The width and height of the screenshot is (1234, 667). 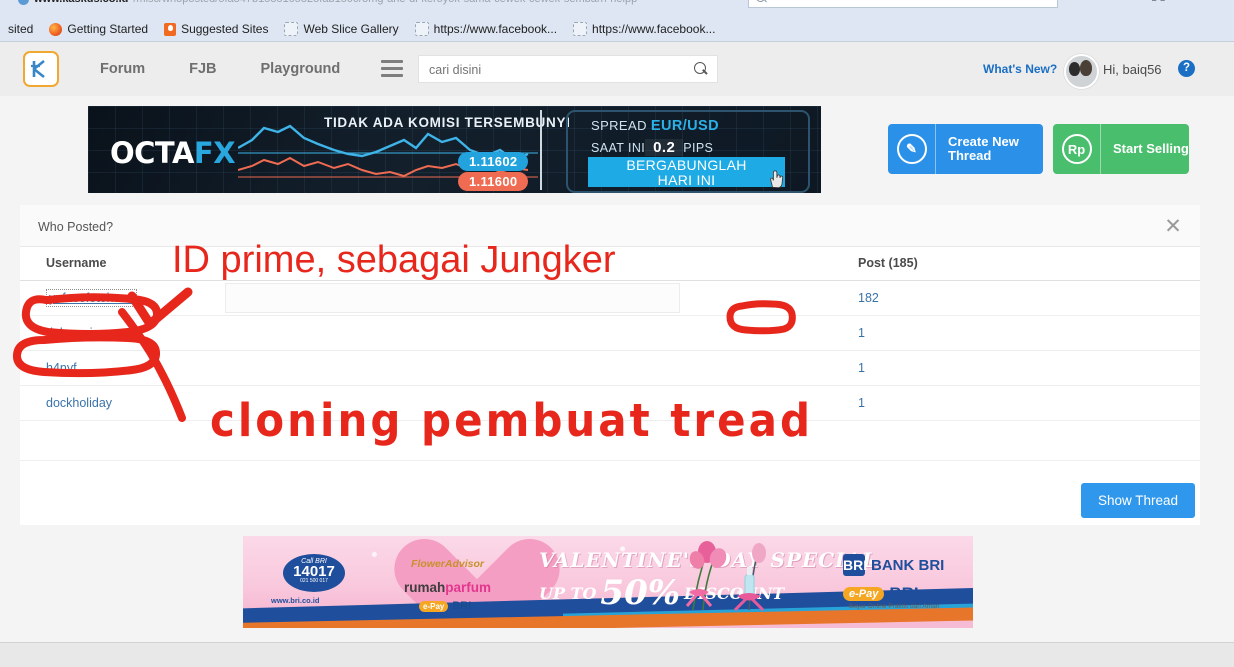 I want to click on bookmark-label: Suggested Sites, so click(x=225, y=29).